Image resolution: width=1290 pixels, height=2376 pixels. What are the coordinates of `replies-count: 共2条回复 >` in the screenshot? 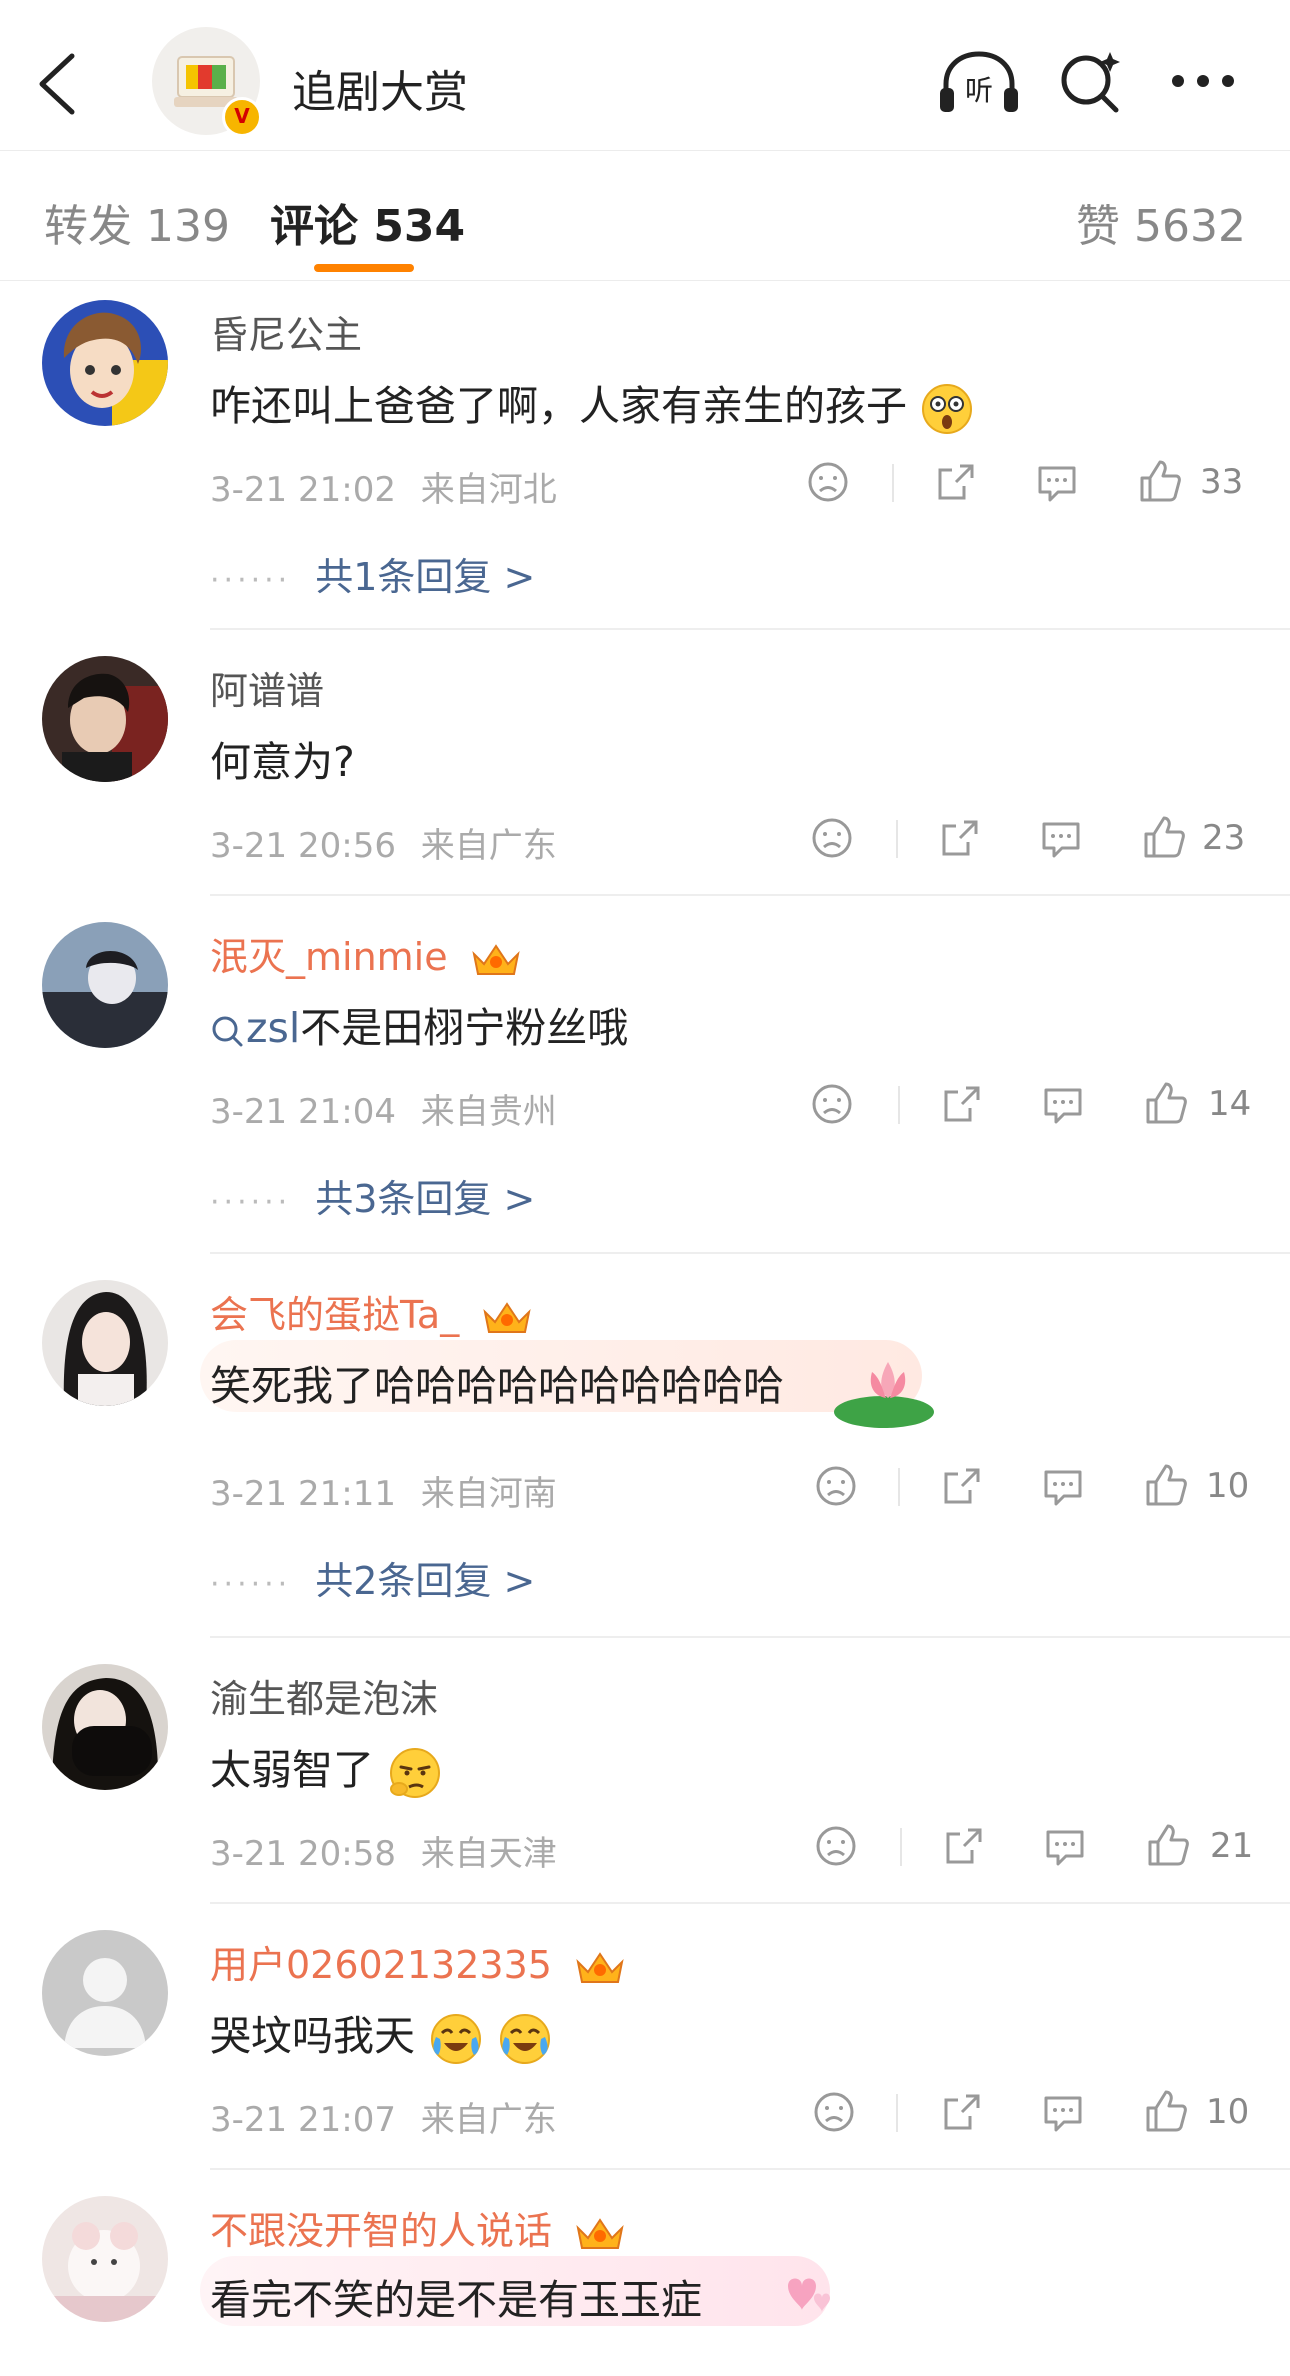 It's located at (425, 1581).